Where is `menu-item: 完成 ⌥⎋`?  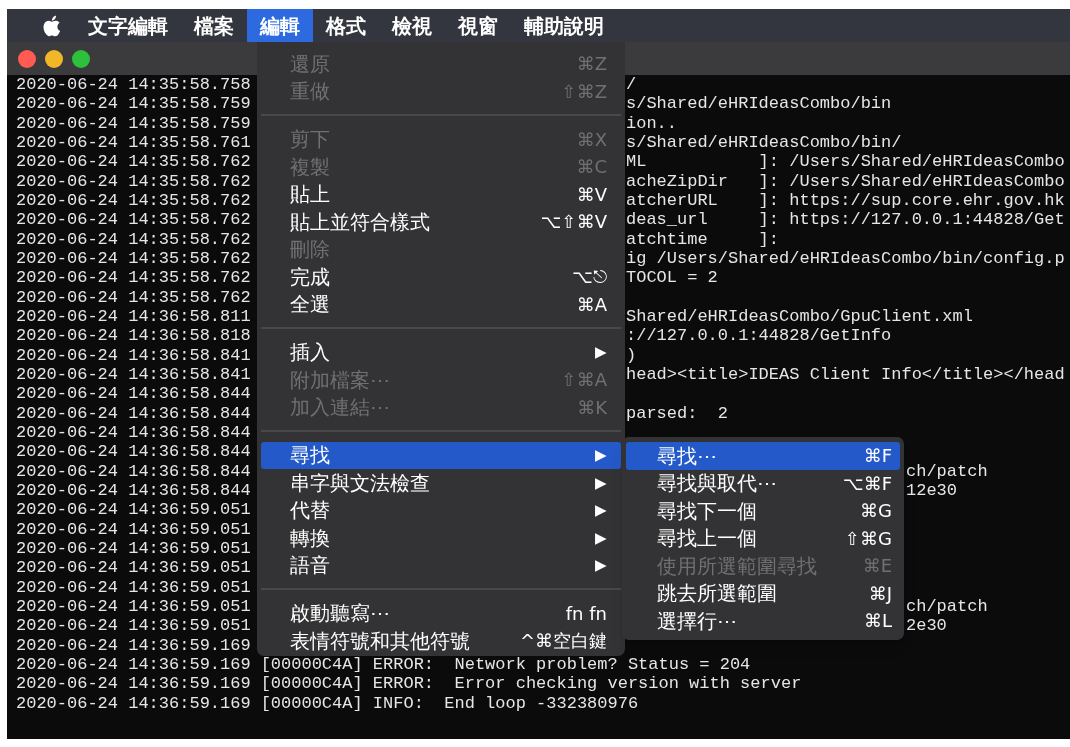 menu-item: 完成 ⌥⎋ is located at coordinates (441, 277).